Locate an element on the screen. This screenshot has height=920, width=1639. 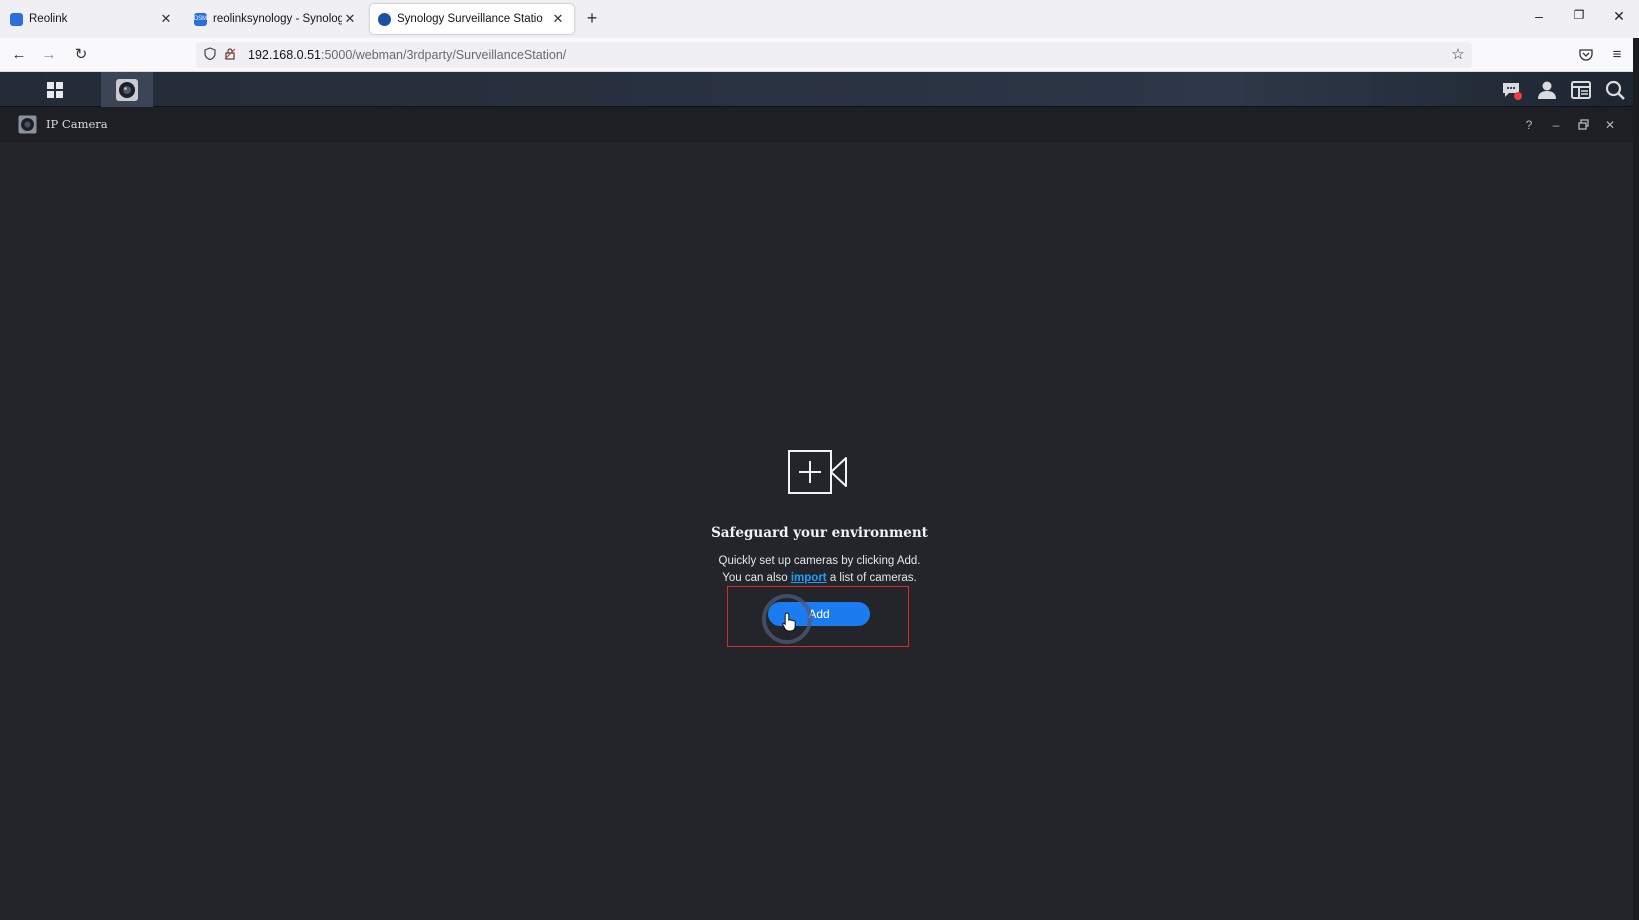
hamburger-icon: ≡ is located at coordinates (1617, 55).